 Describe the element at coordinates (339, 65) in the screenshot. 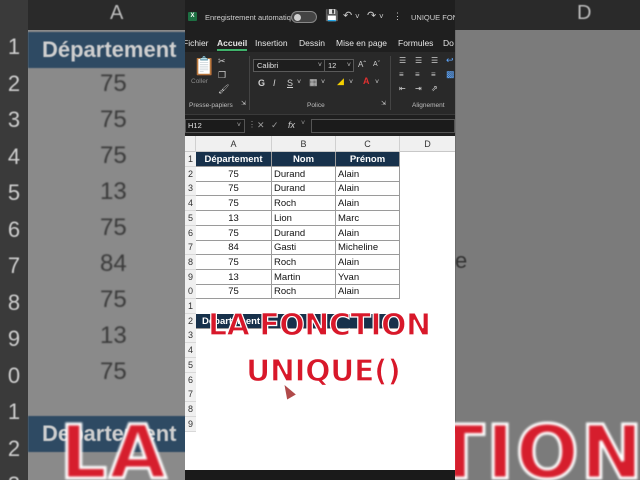

I see `font-size-select: 12 ˅` at that location.